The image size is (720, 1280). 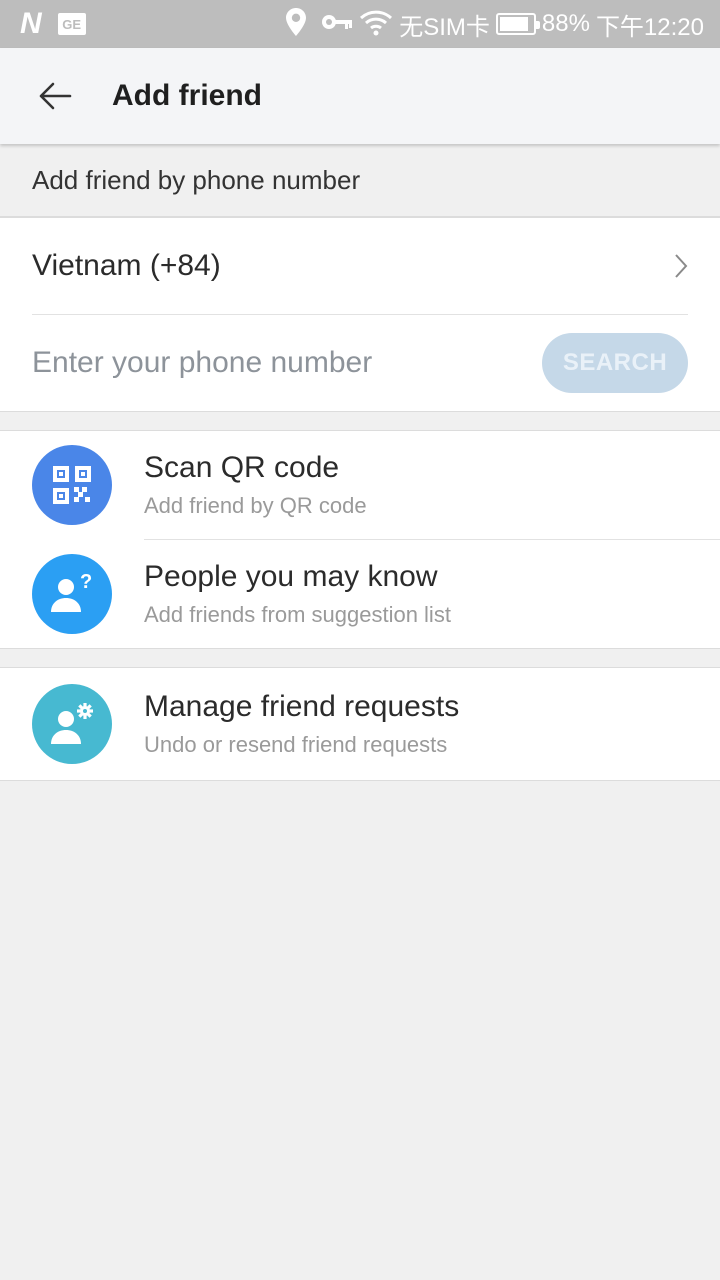 I want to click on scan-qr-subtitle: Add friend by QR code, so click(x=255, y=505).